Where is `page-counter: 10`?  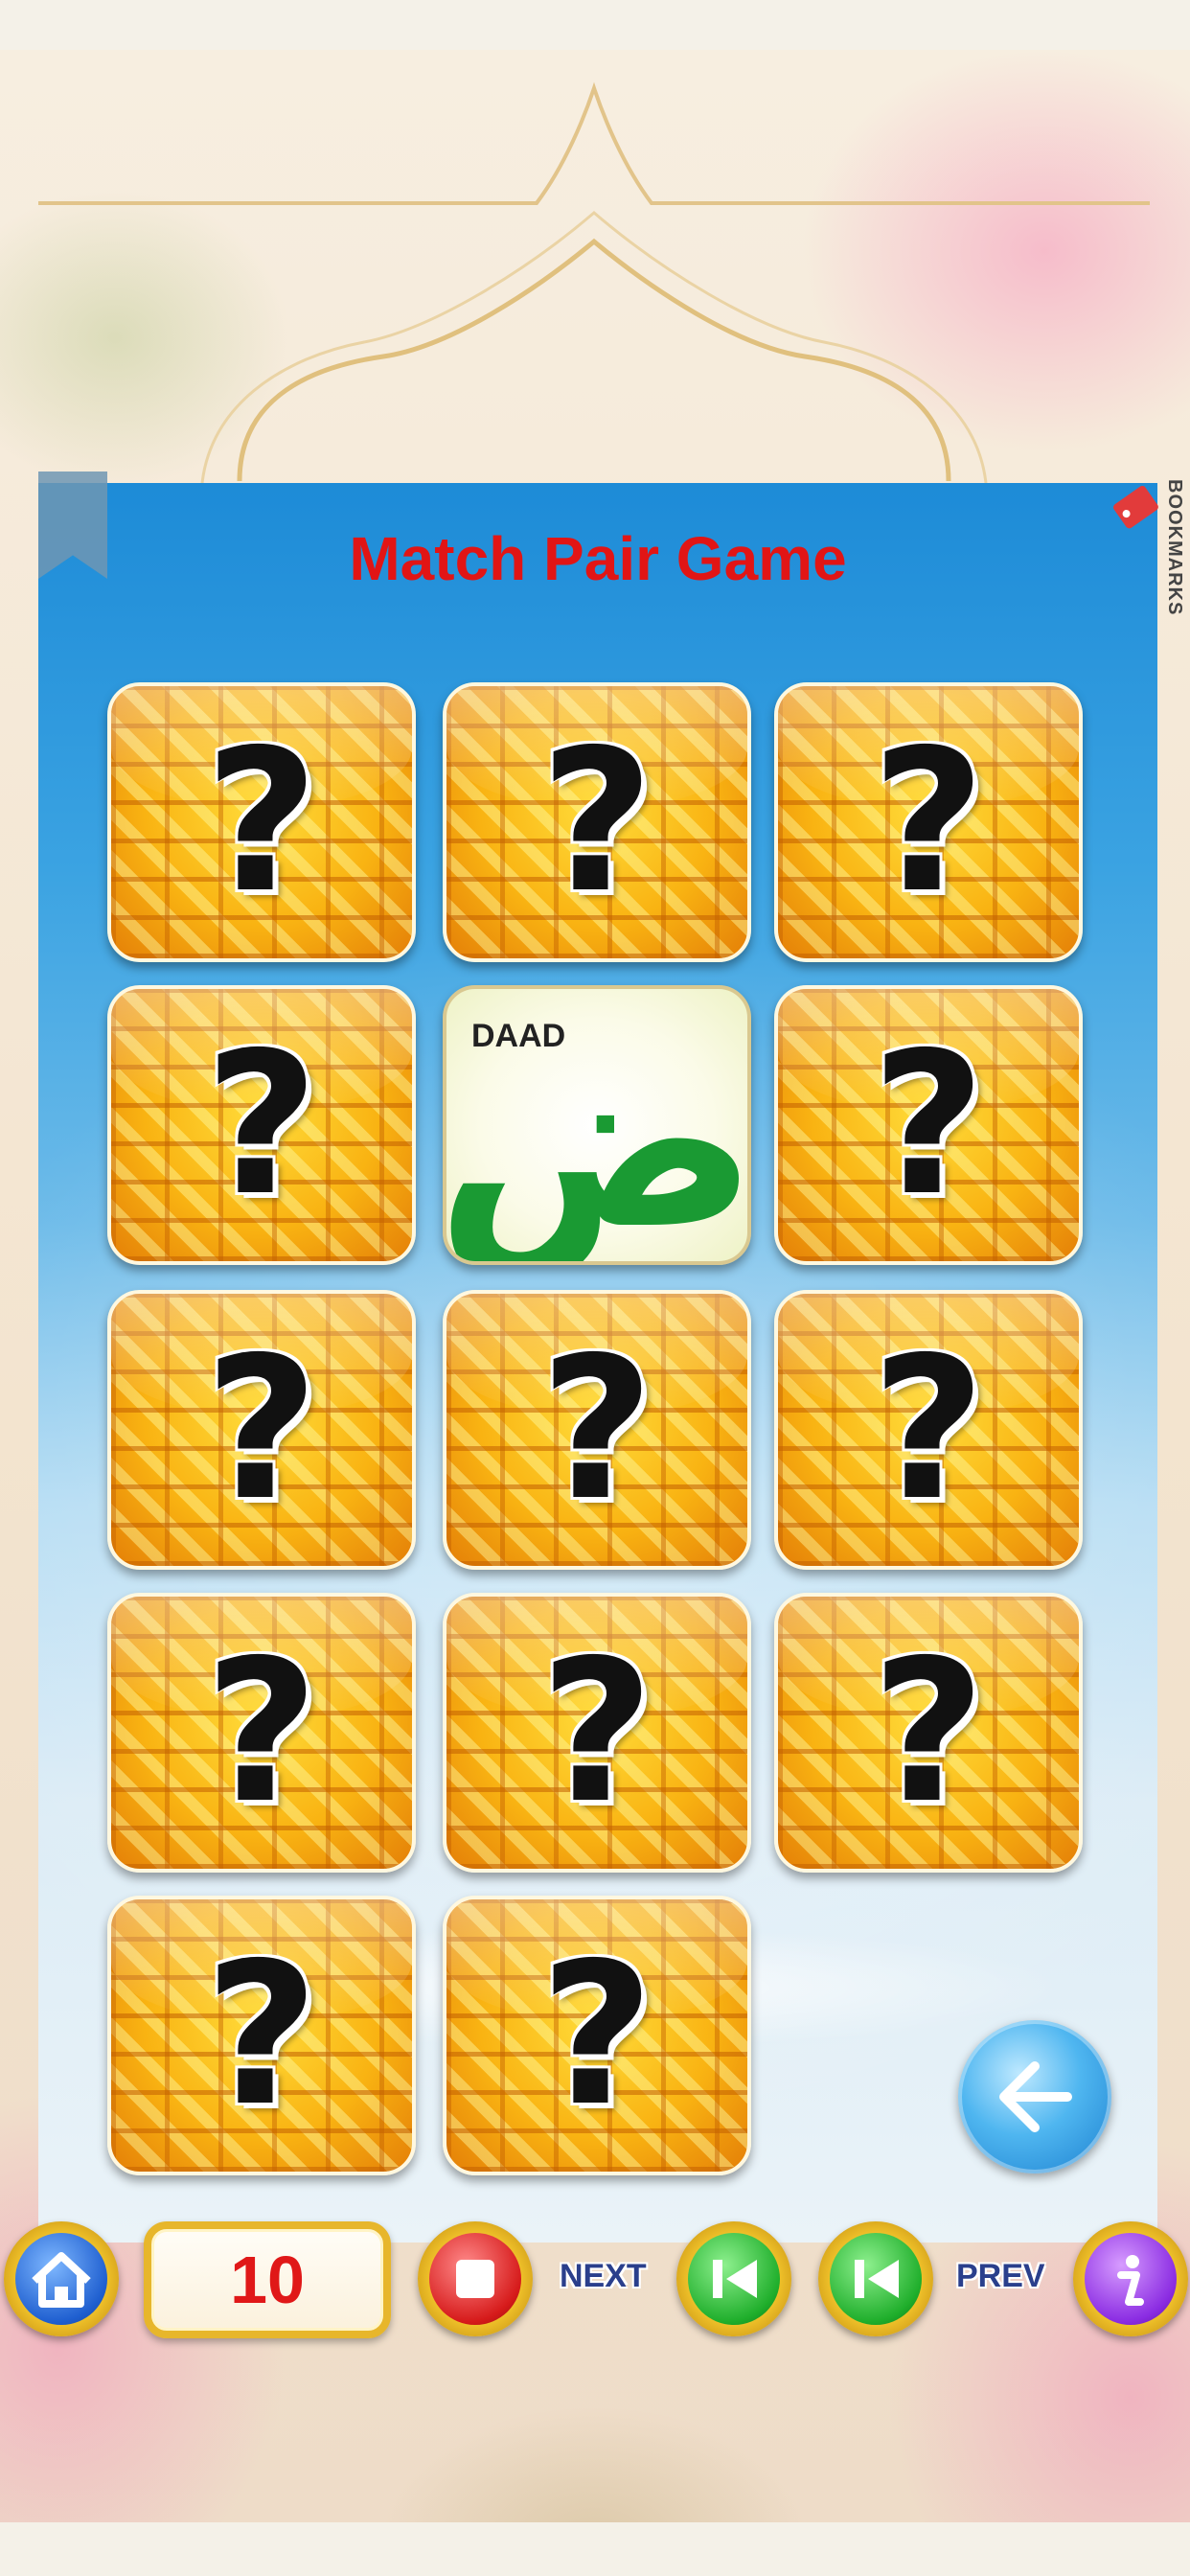 page-counter: 10 is located at coordinates (267, 2279).